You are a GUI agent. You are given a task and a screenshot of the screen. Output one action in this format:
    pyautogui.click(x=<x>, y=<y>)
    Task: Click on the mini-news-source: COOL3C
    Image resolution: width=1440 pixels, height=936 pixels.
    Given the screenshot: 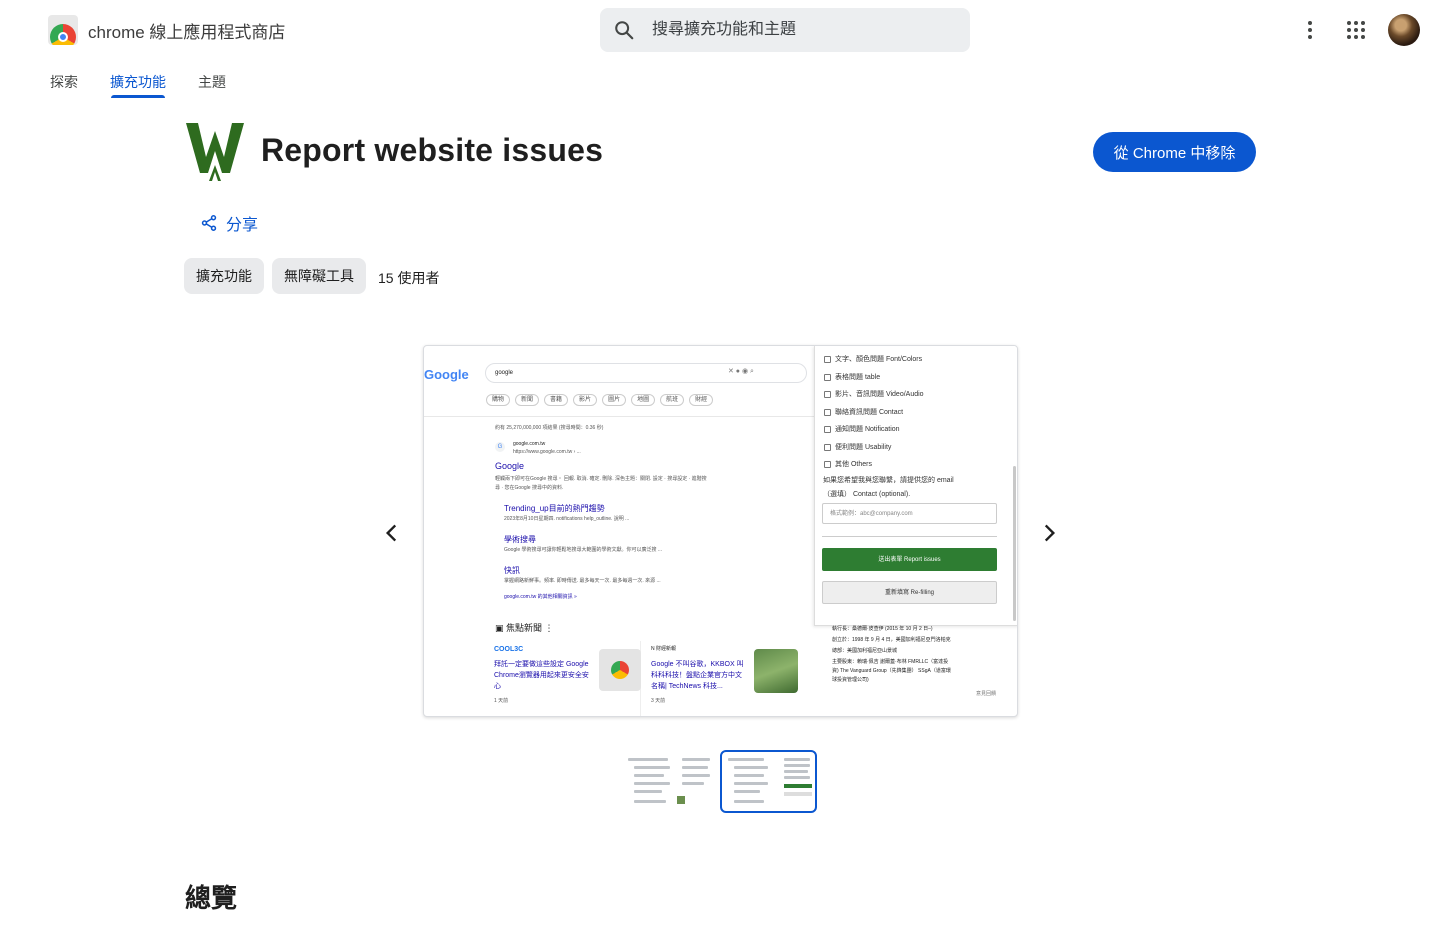 What is the action you would take?
    pyautogui.click(x=509, y=649)
    